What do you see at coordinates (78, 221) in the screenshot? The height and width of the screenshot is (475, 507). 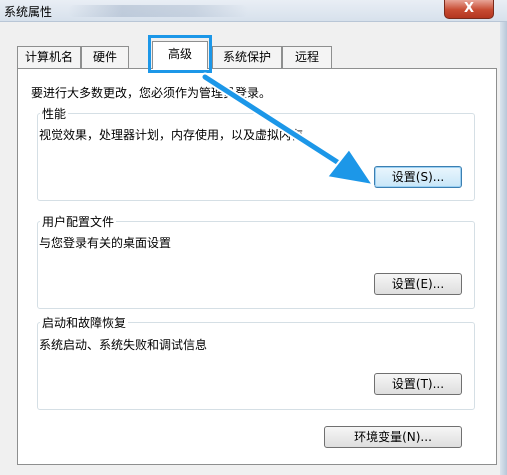 I see `user-profiles-title: 用户配置文件` at bounding box center [78, 221].